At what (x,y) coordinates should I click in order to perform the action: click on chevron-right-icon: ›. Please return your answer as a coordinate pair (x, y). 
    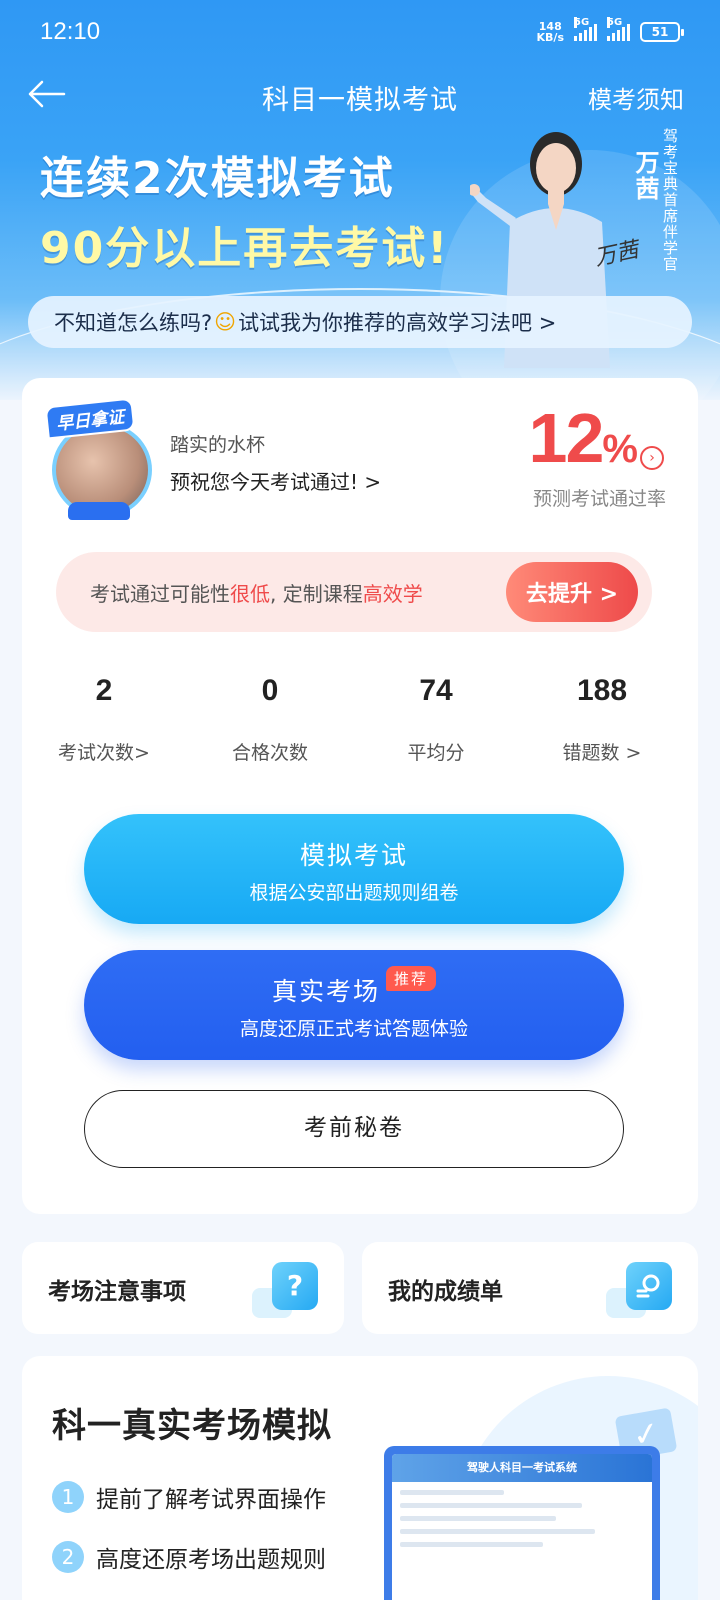
    Looking at the image, I should click on (652, 458).